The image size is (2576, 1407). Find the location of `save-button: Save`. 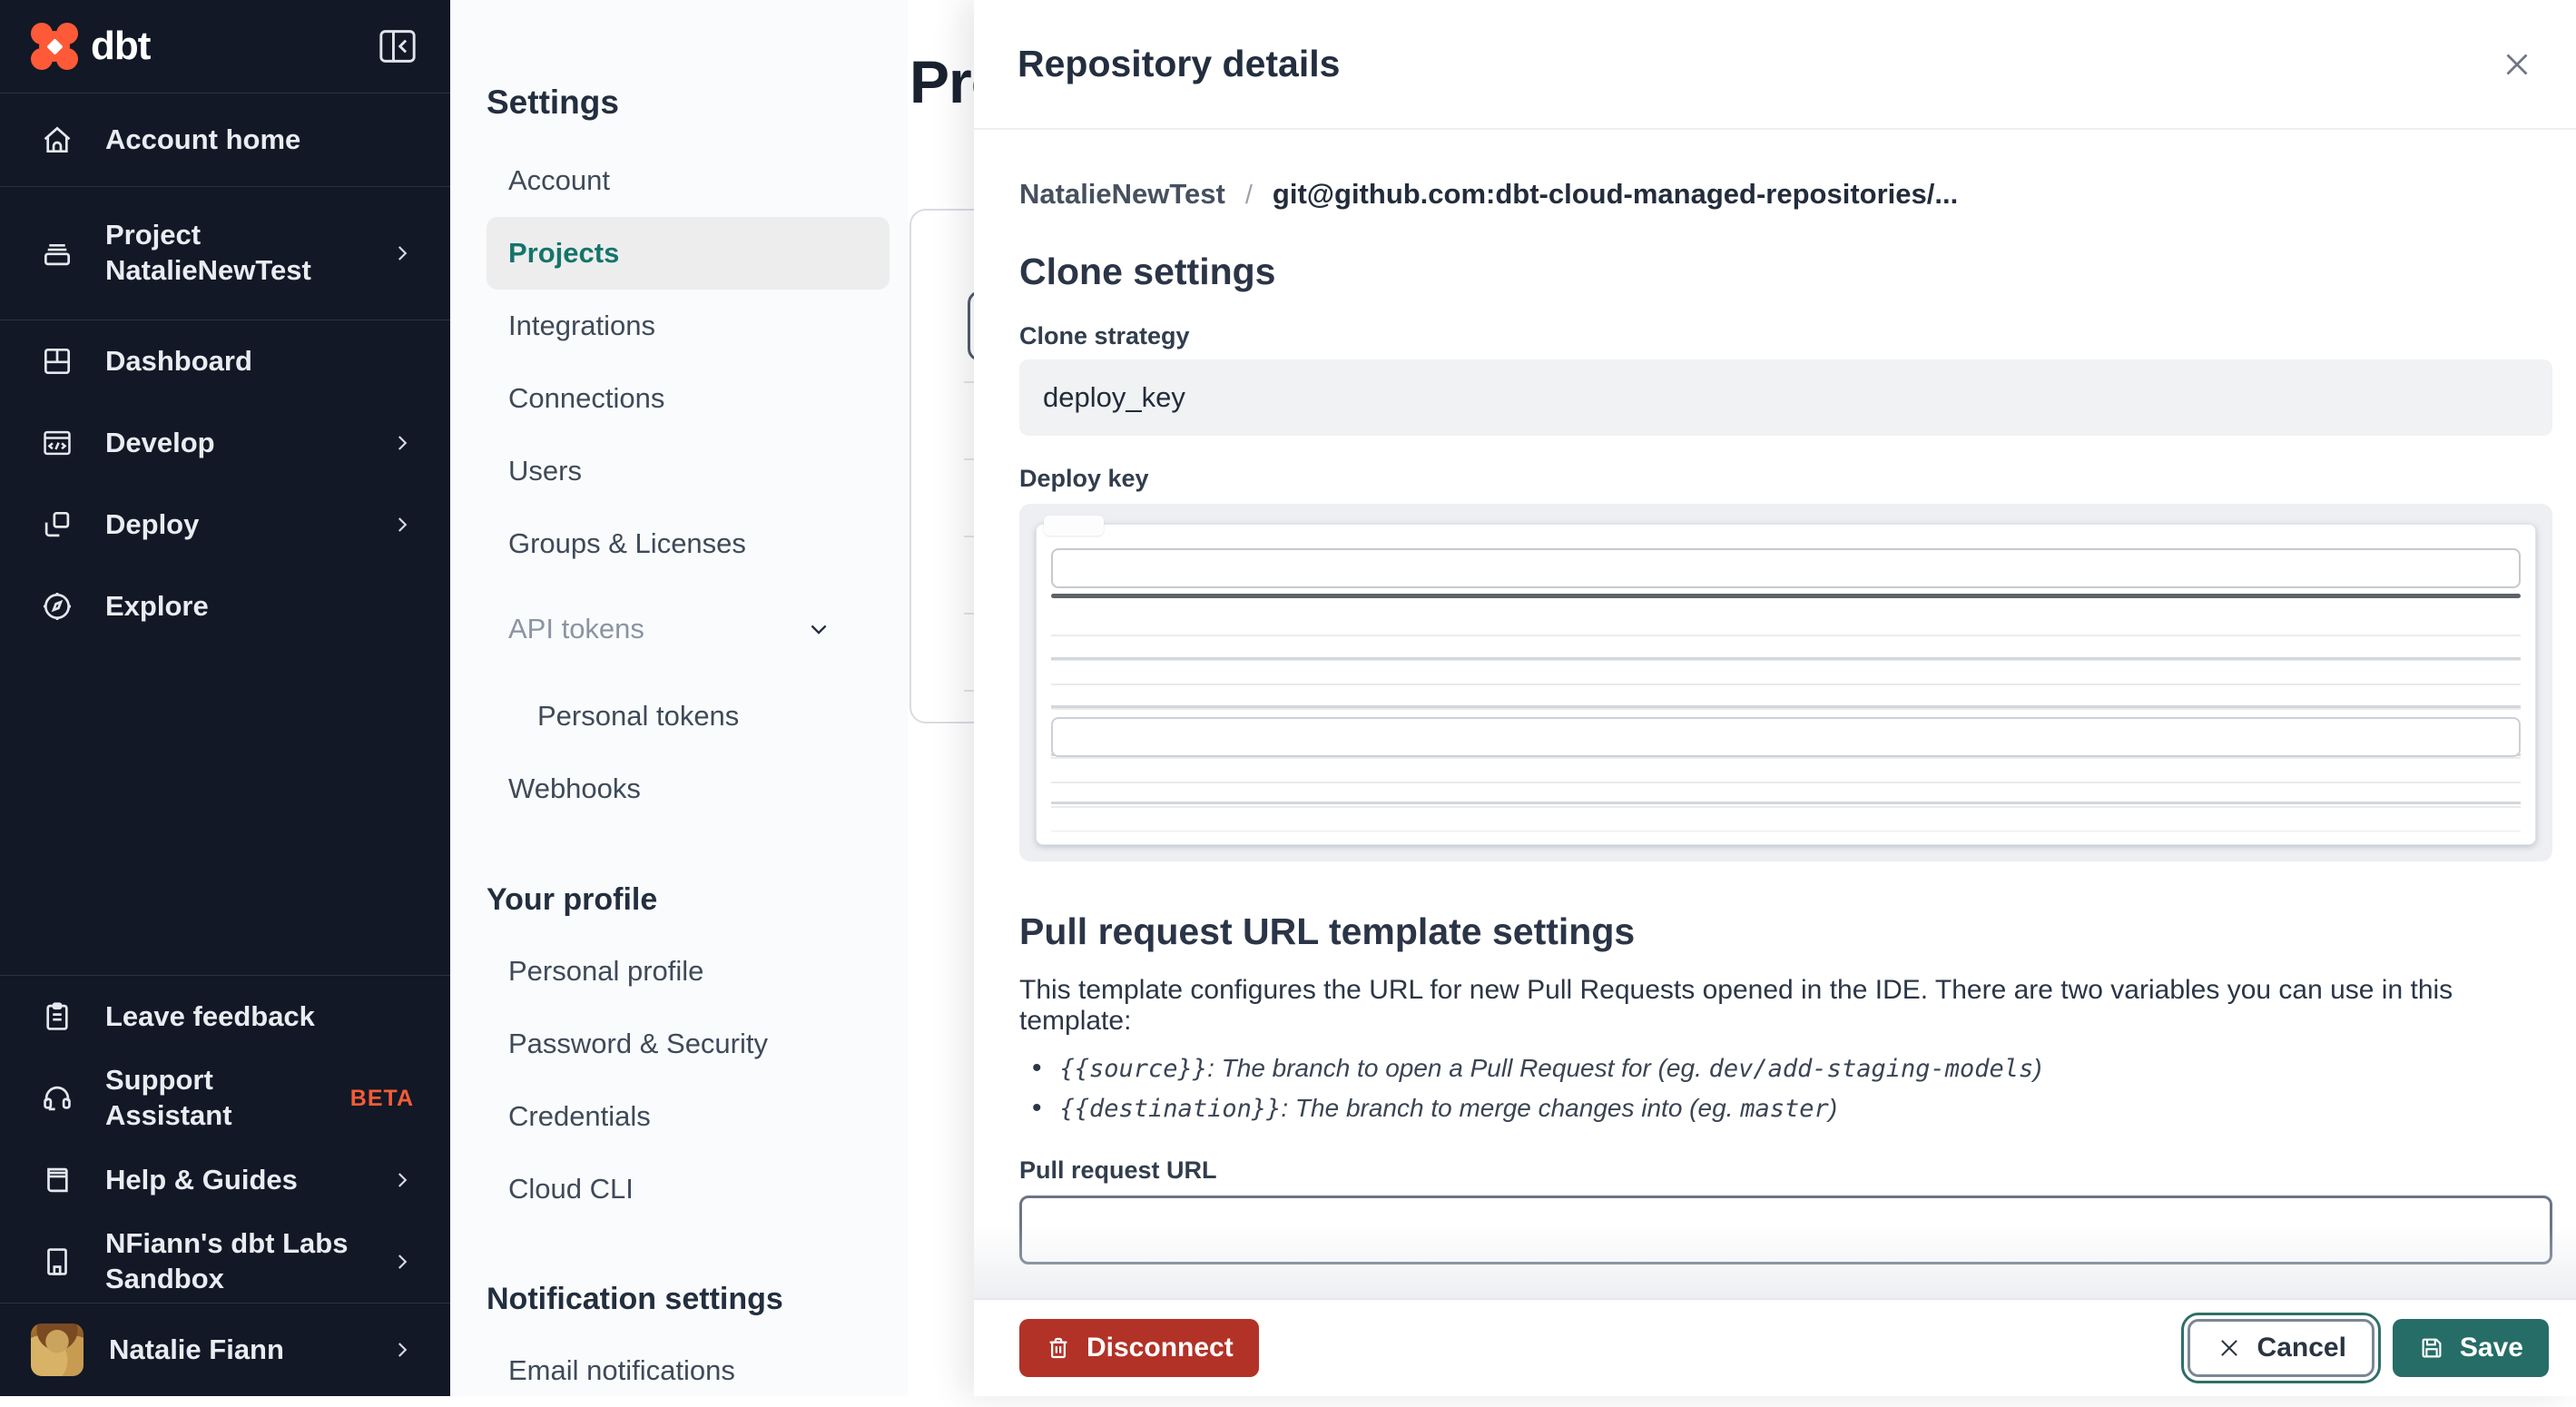

save-button: Save is located at coordinates (2471, 1348).